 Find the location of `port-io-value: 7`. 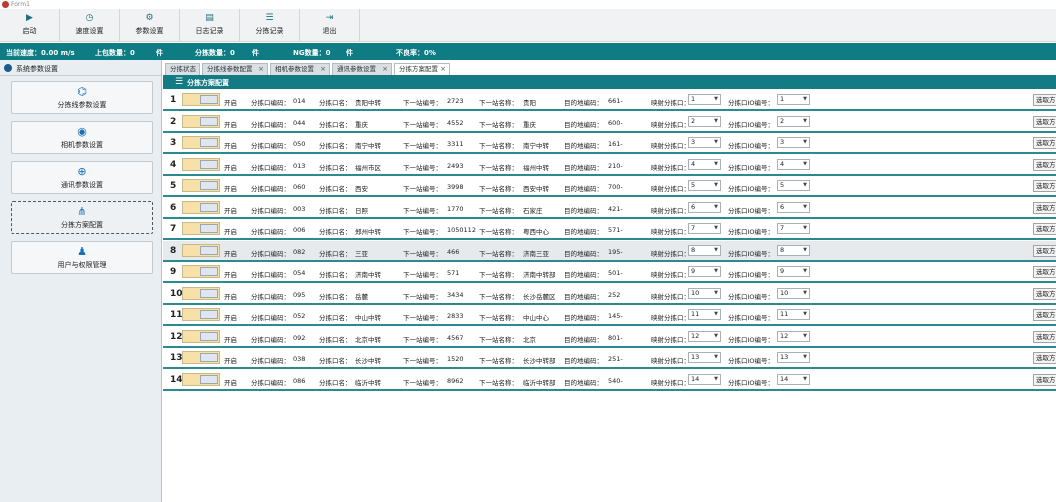

port-io-value: 7 is located at coordinates (782, 228).